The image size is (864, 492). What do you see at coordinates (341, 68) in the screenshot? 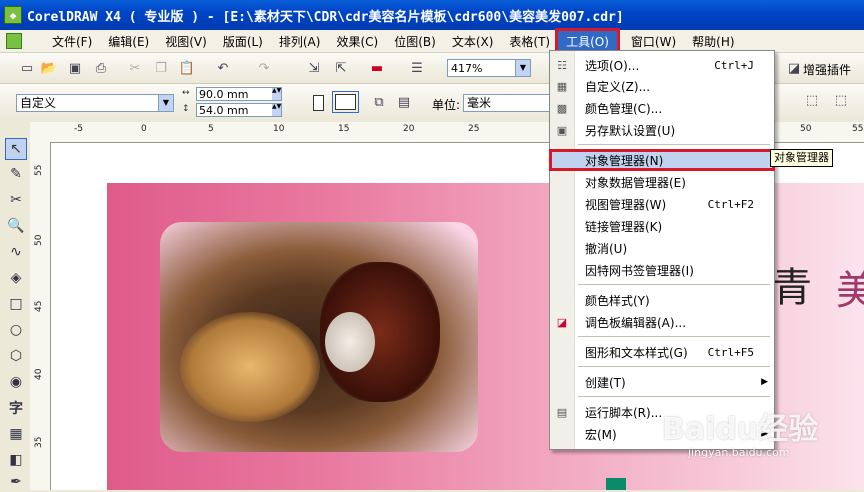
I see `export-icon: ⇱` at bounding box center [341, 68].